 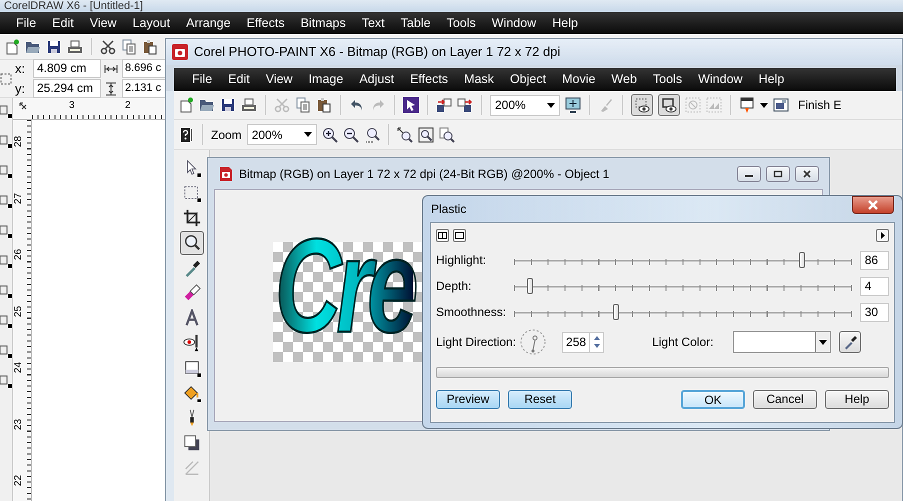 I want to click on menu-item: Table, so click(x=415, y=23).